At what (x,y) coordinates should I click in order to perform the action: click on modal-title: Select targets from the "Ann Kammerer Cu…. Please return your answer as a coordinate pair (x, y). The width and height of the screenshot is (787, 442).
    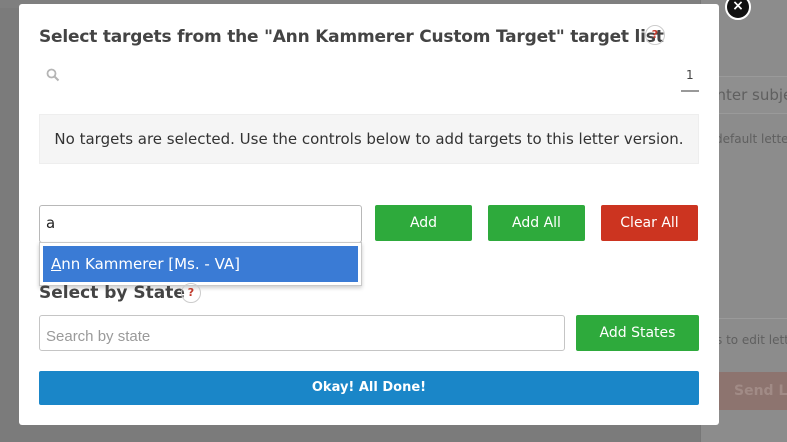
    Looking at the image, I should click on (351, 37).